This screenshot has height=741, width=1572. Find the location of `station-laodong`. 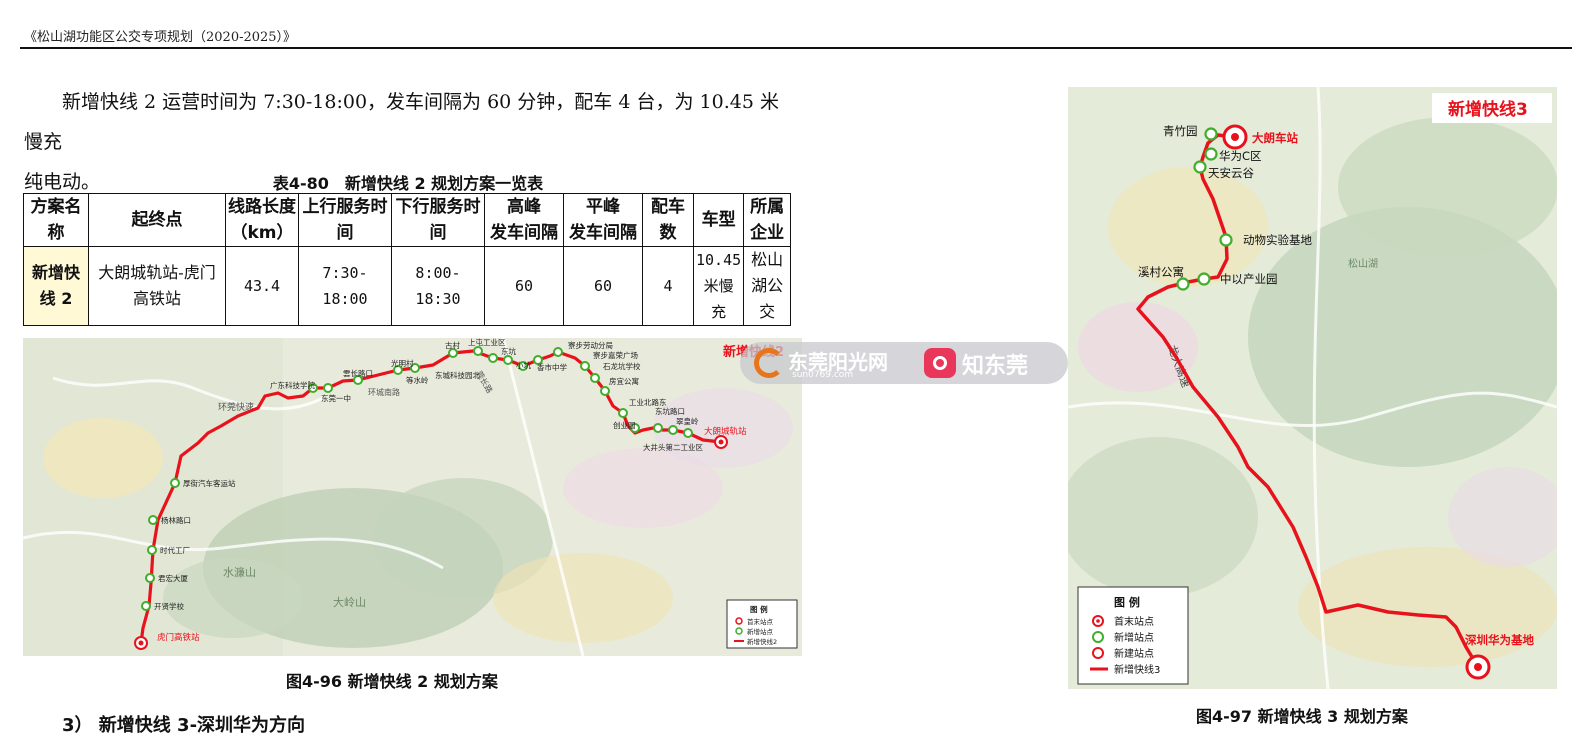

station-laodong is located at coordinates (558, 352).